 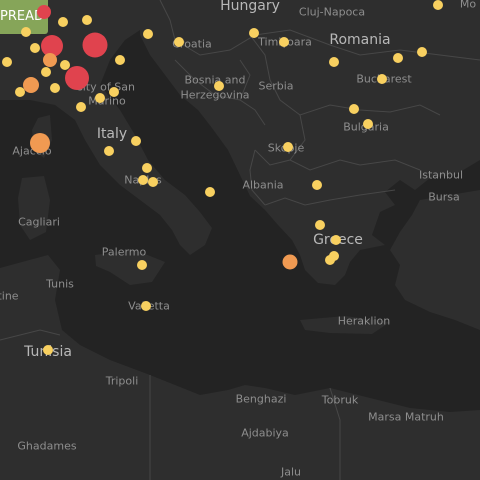 I want to click on map-label-cagliari: Cagliari, so click(x=39, y=222).